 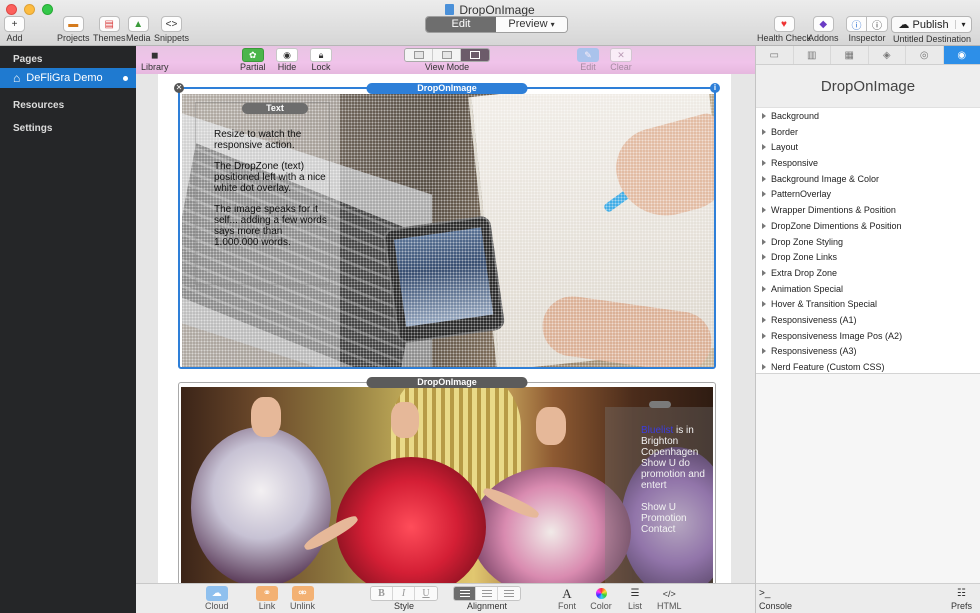 What do you see at coordinates (868, 164) in the screenshot?
I see `inspector-section-item: Responsive` at bounding box center [868, 164].